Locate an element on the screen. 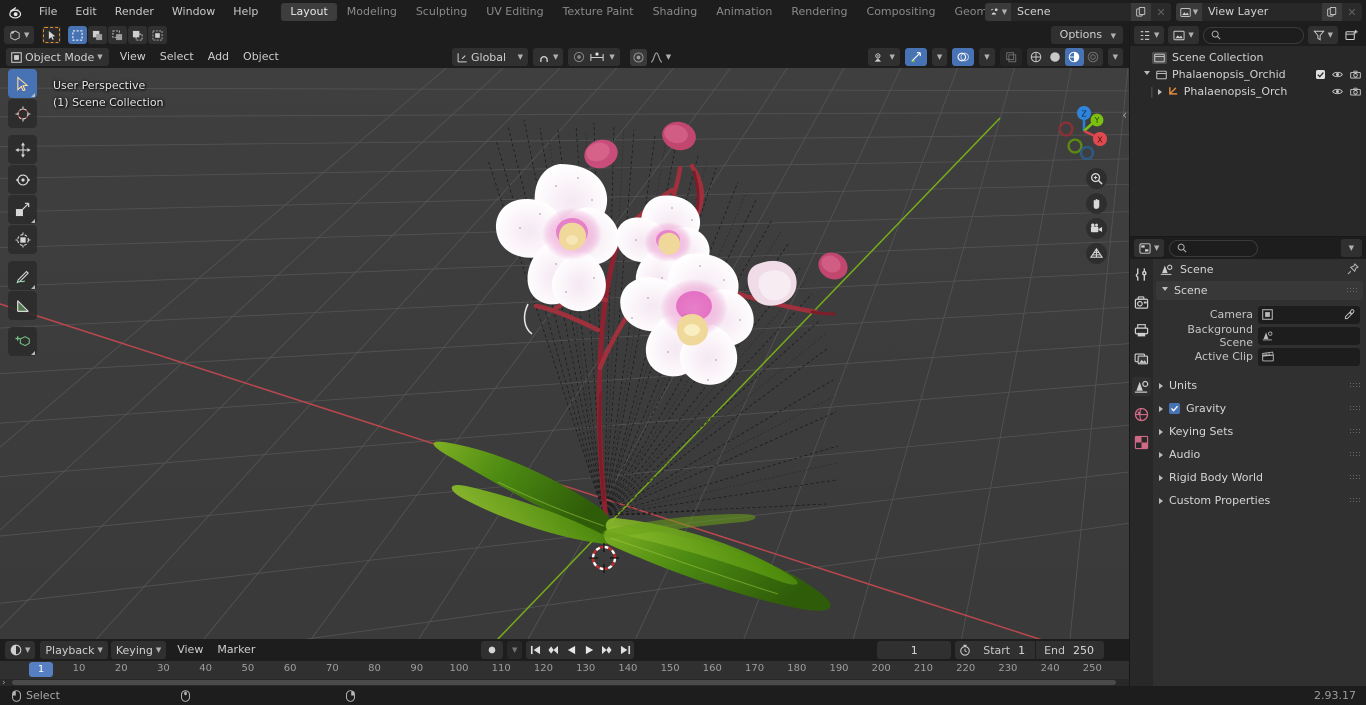  tool-tweak is located at coordinates (22, 83).